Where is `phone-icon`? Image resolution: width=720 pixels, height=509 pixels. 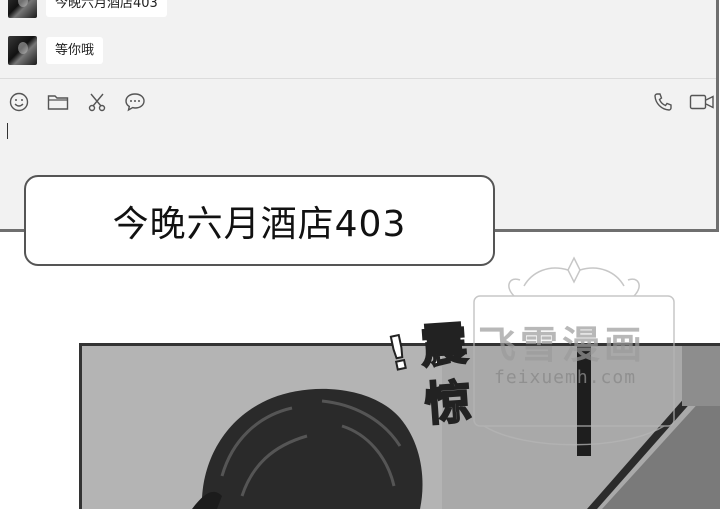
phone-icon is located at coordinates (663, 102).